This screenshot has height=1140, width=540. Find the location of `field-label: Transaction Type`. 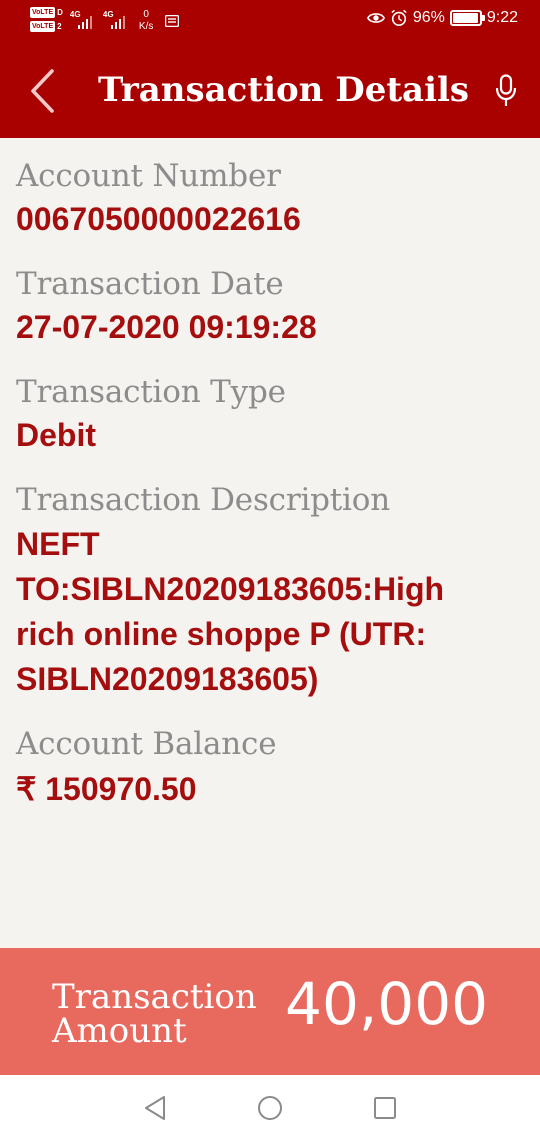

field-label: Transaction Type is located at coordinates (151, 392).